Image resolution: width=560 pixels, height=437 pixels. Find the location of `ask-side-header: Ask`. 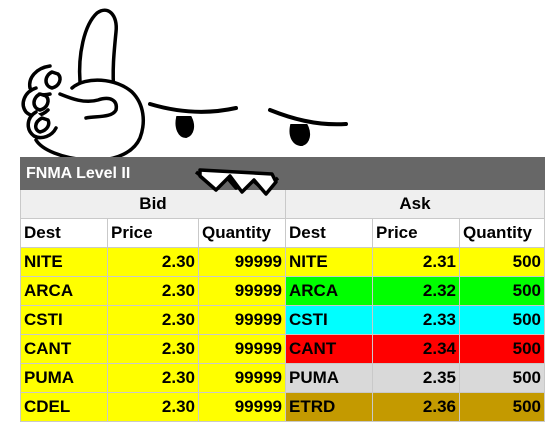

ask-side-header: Ask is located at coordinates (415, 204).